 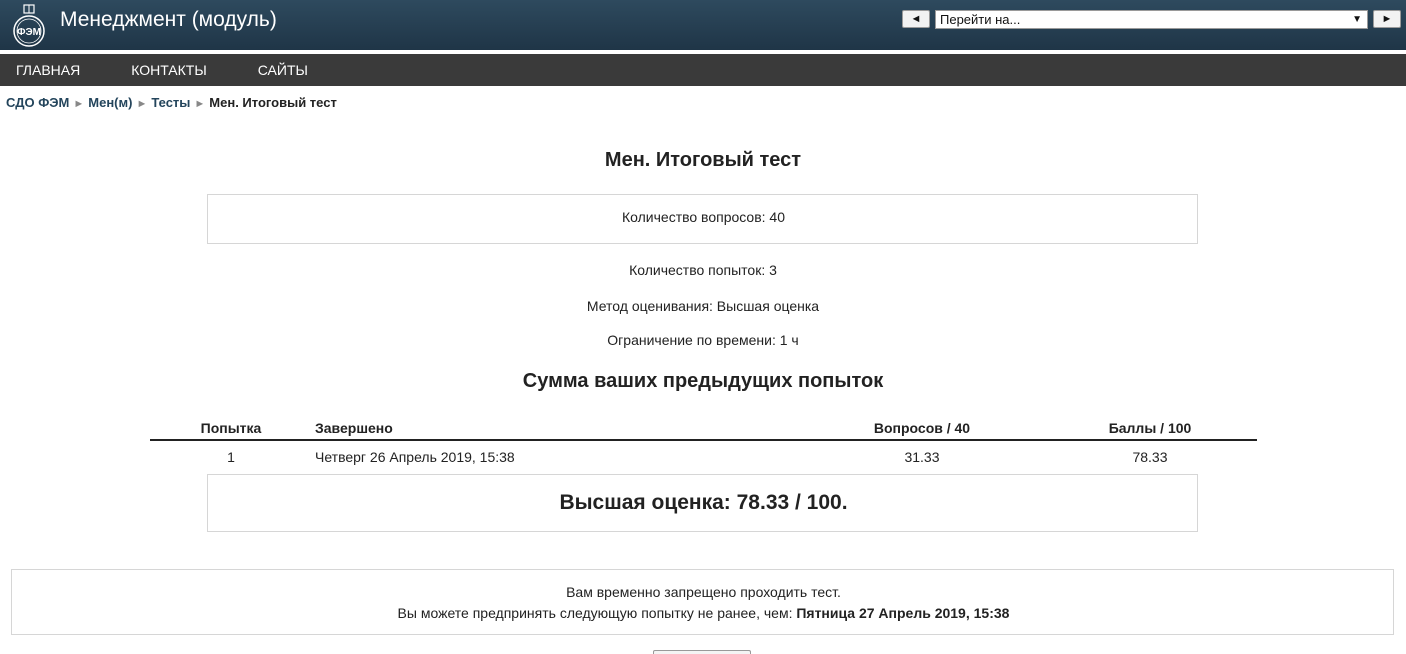 What do you see at coordinates (273, 102) in the screenshot?
I see `breadcrumb-current: Мен. Итоговый тест` at bounding box center [273, 102].